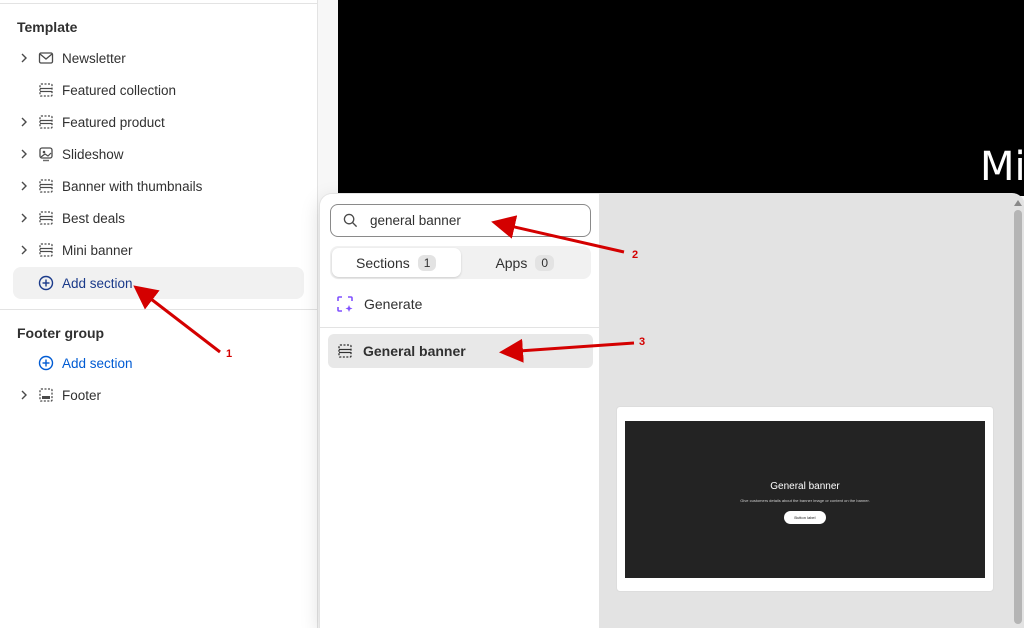 This screenshot has width=1024, height=628. What do you see at coordinates (383, 262) in the screenshot?
I see `tab-label: Sections` at bounding box center [383, 262].